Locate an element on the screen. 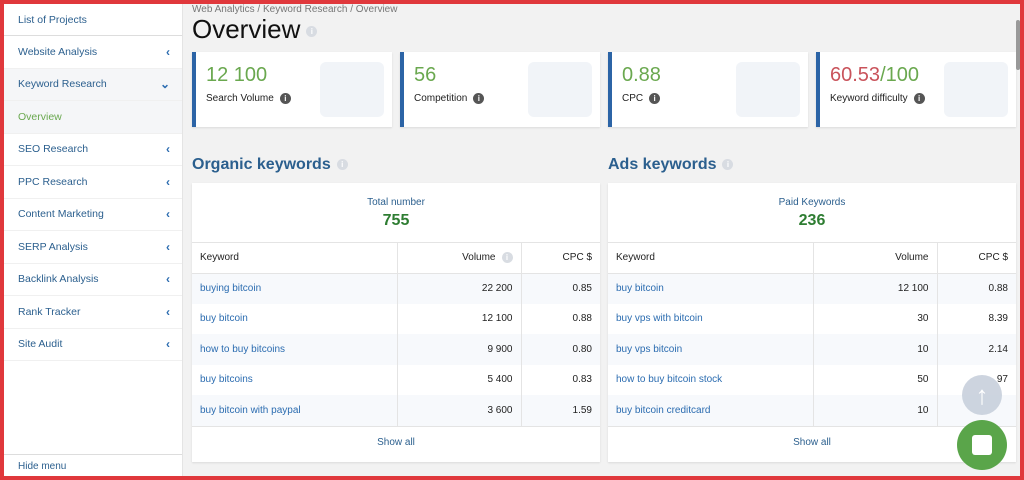 Image resolution: width=1024 pixels, height=480 pixels. metric-card-cpc: 0.88 CPC i is located at coordinates (708, 89).